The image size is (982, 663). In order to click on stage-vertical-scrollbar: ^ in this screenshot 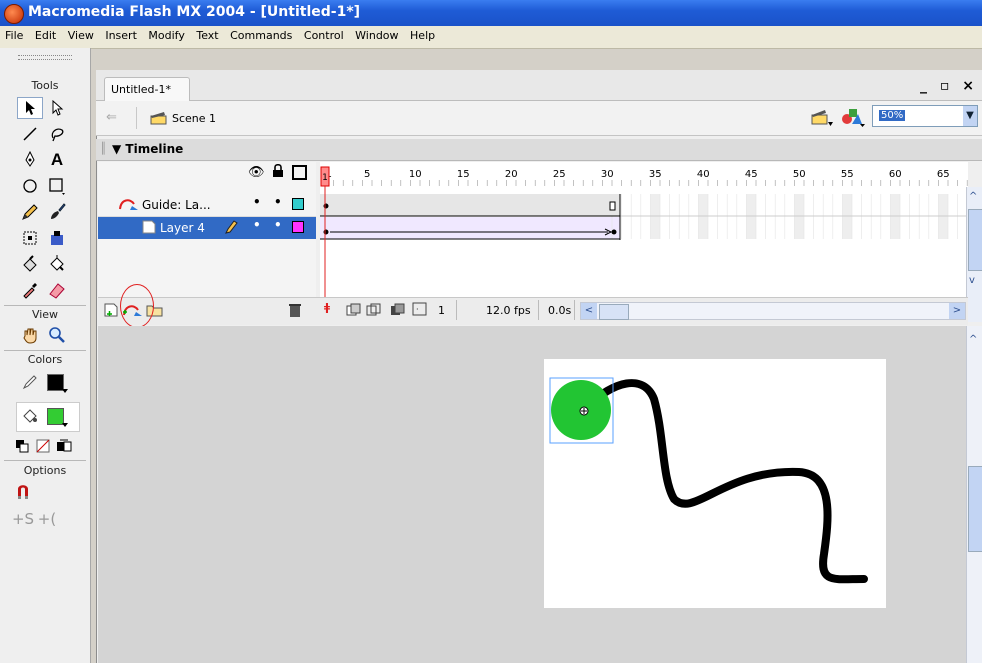, I will do `click(974, 494)`.